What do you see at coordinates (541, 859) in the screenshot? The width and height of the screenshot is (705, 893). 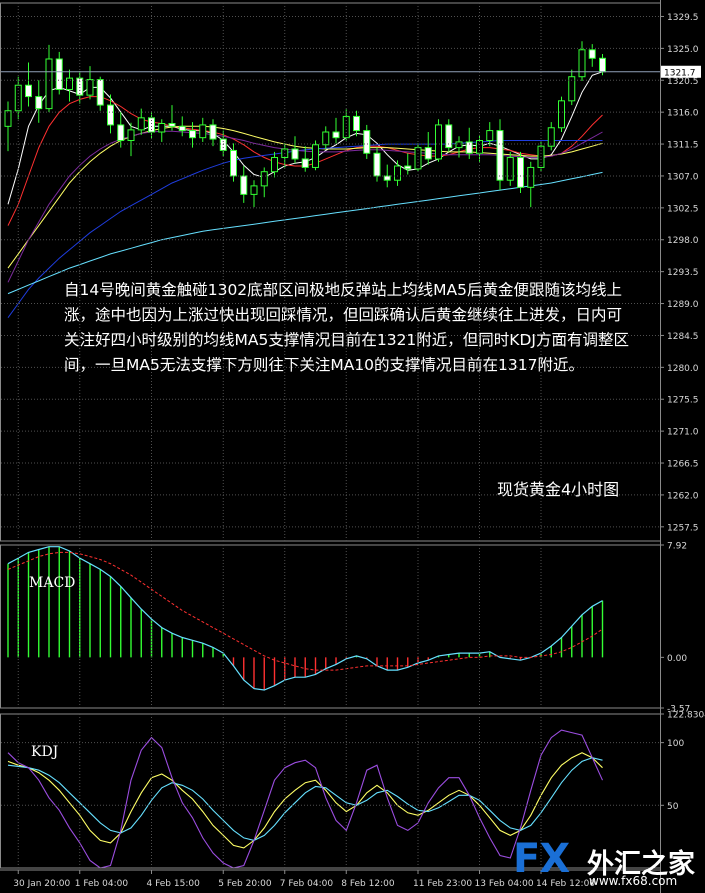 I see `logo-fx: FX` at bounding box center [541, 859].